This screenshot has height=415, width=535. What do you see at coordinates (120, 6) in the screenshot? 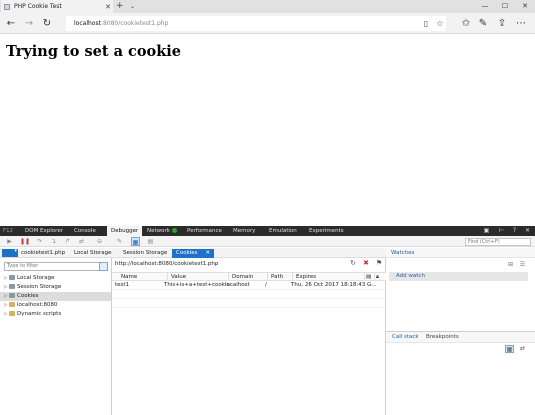
I see `new-tab-icon: +` at bounding box center [120, 6].